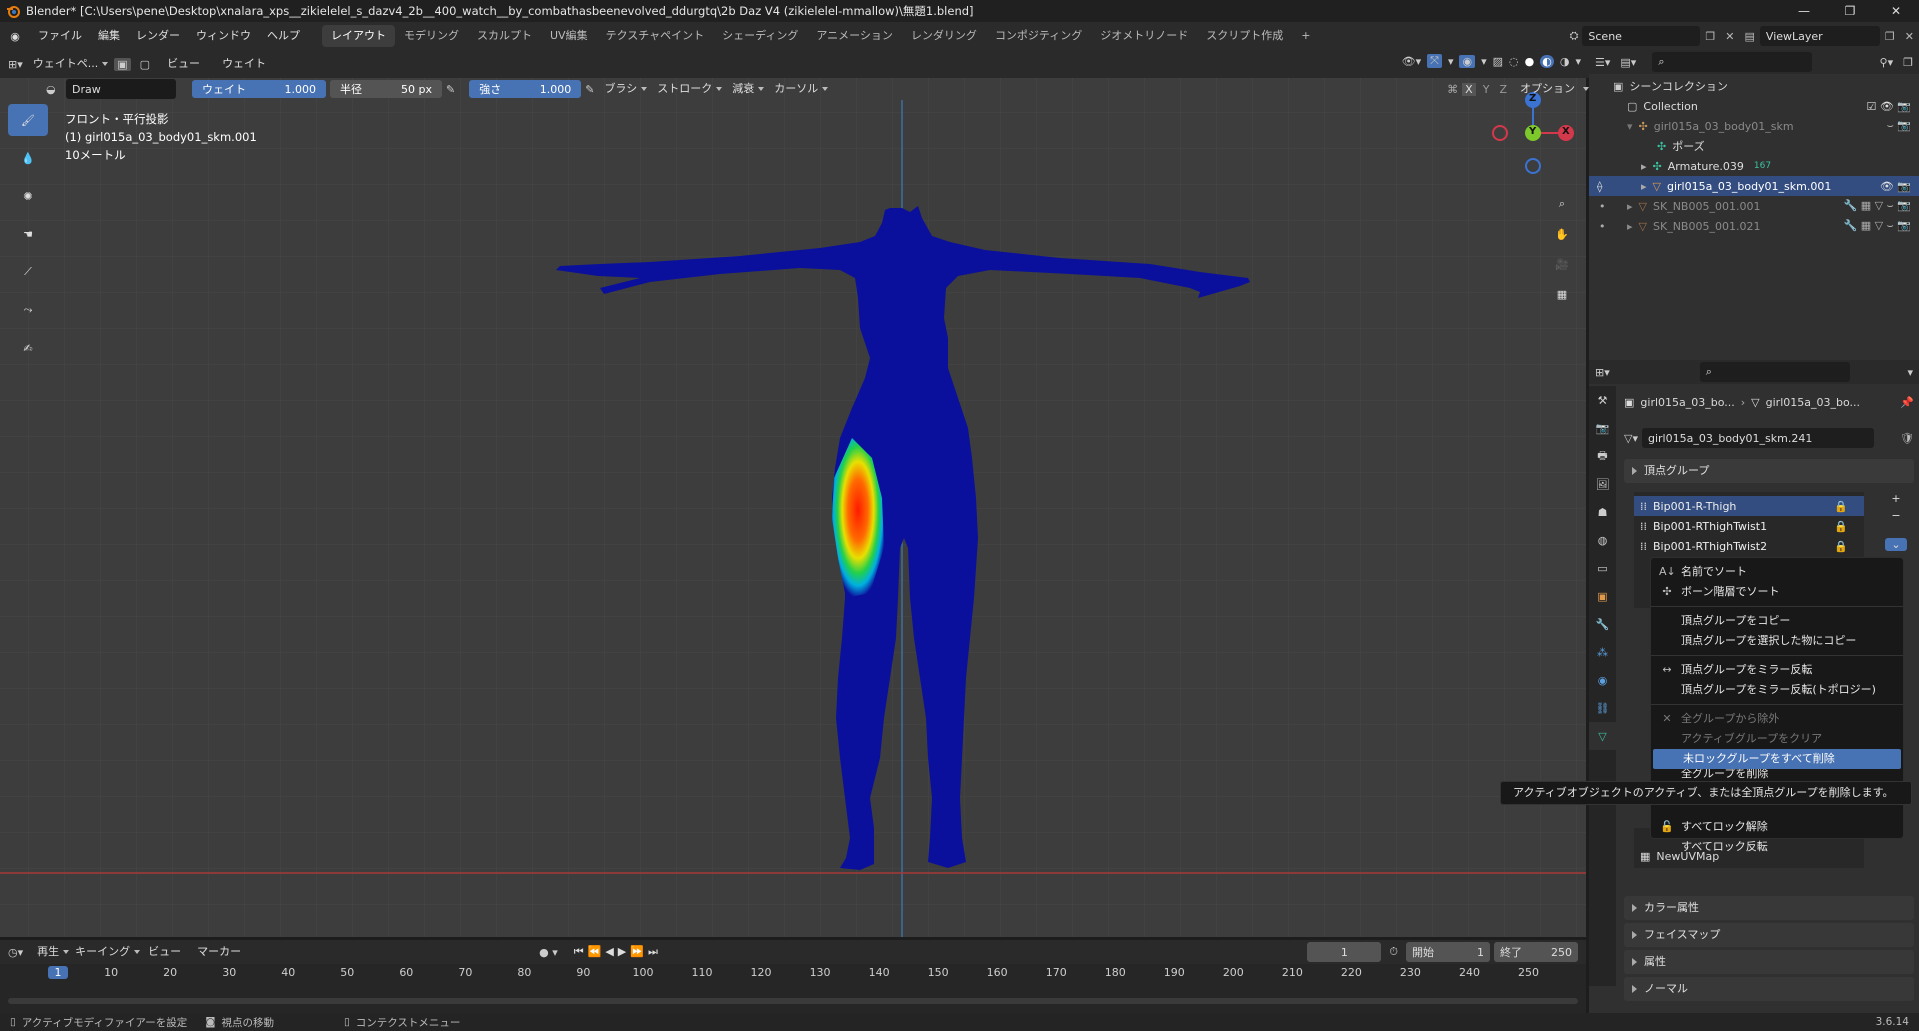 The width and height of the screenshot is (1919, 1031). I want to click on add-workspace-button: +, so click(1305, 36).